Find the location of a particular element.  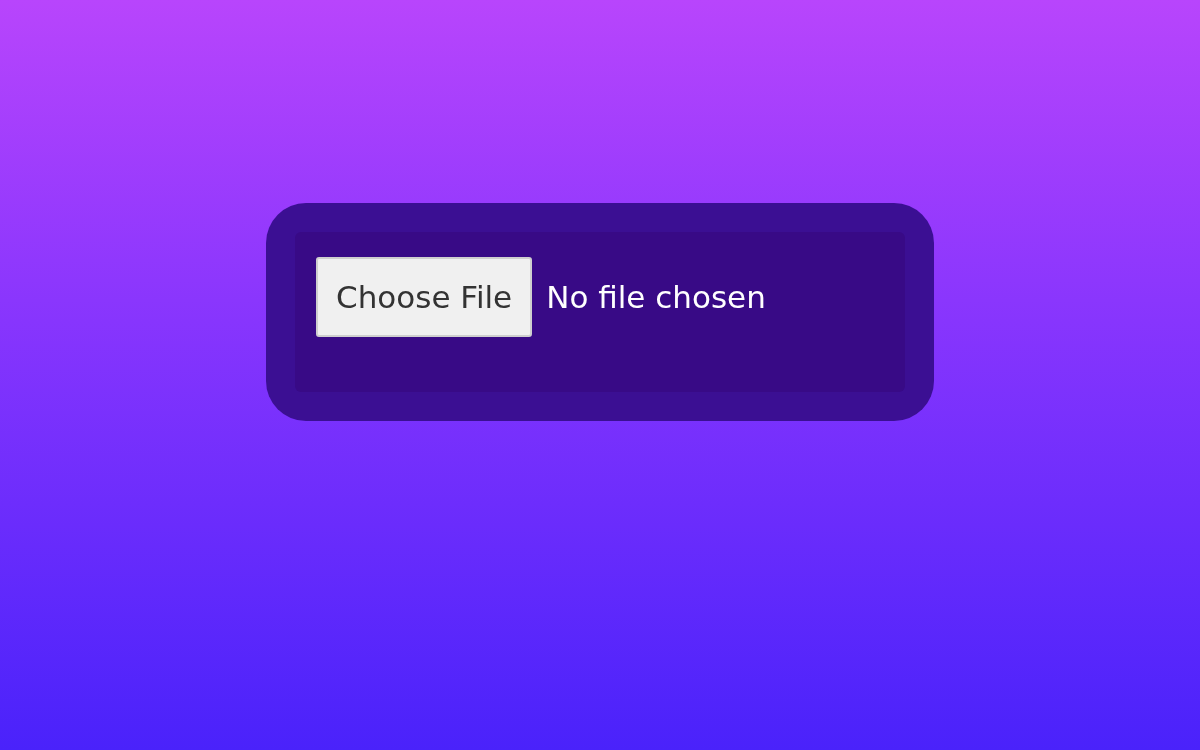

file-status-text: No file chosen is located at coordinates (656, 297).